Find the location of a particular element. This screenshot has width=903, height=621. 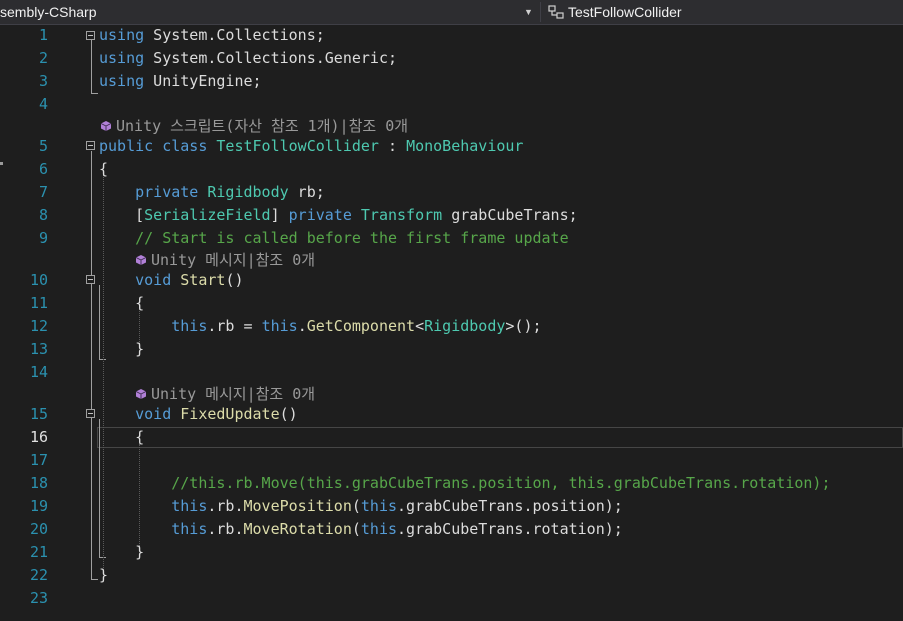

unity-cube-icon is located at coordinates (106, 126).